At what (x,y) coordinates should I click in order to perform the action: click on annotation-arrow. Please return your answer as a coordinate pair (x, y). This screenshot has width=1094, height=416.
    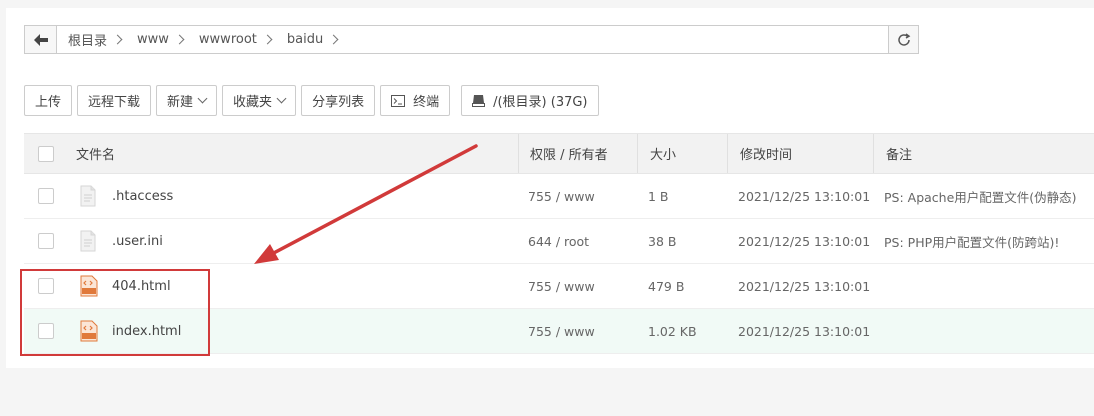
    Looking at the image, I should click on (366, 204).